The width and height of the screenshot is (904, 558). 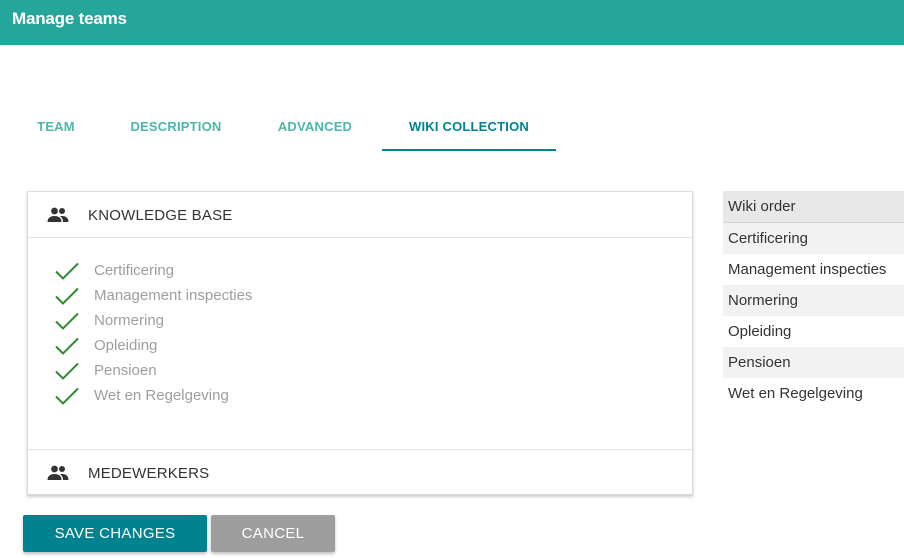 I want to click on list-item: Pensioen, so click(x=254, y=371).